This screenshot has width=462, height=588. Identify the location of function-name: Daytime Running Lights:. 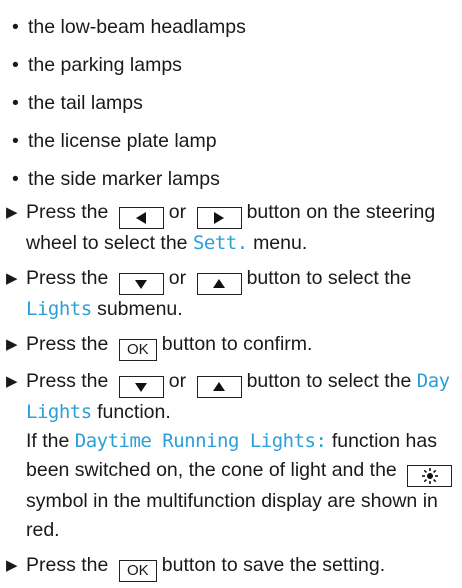
(200, 441).